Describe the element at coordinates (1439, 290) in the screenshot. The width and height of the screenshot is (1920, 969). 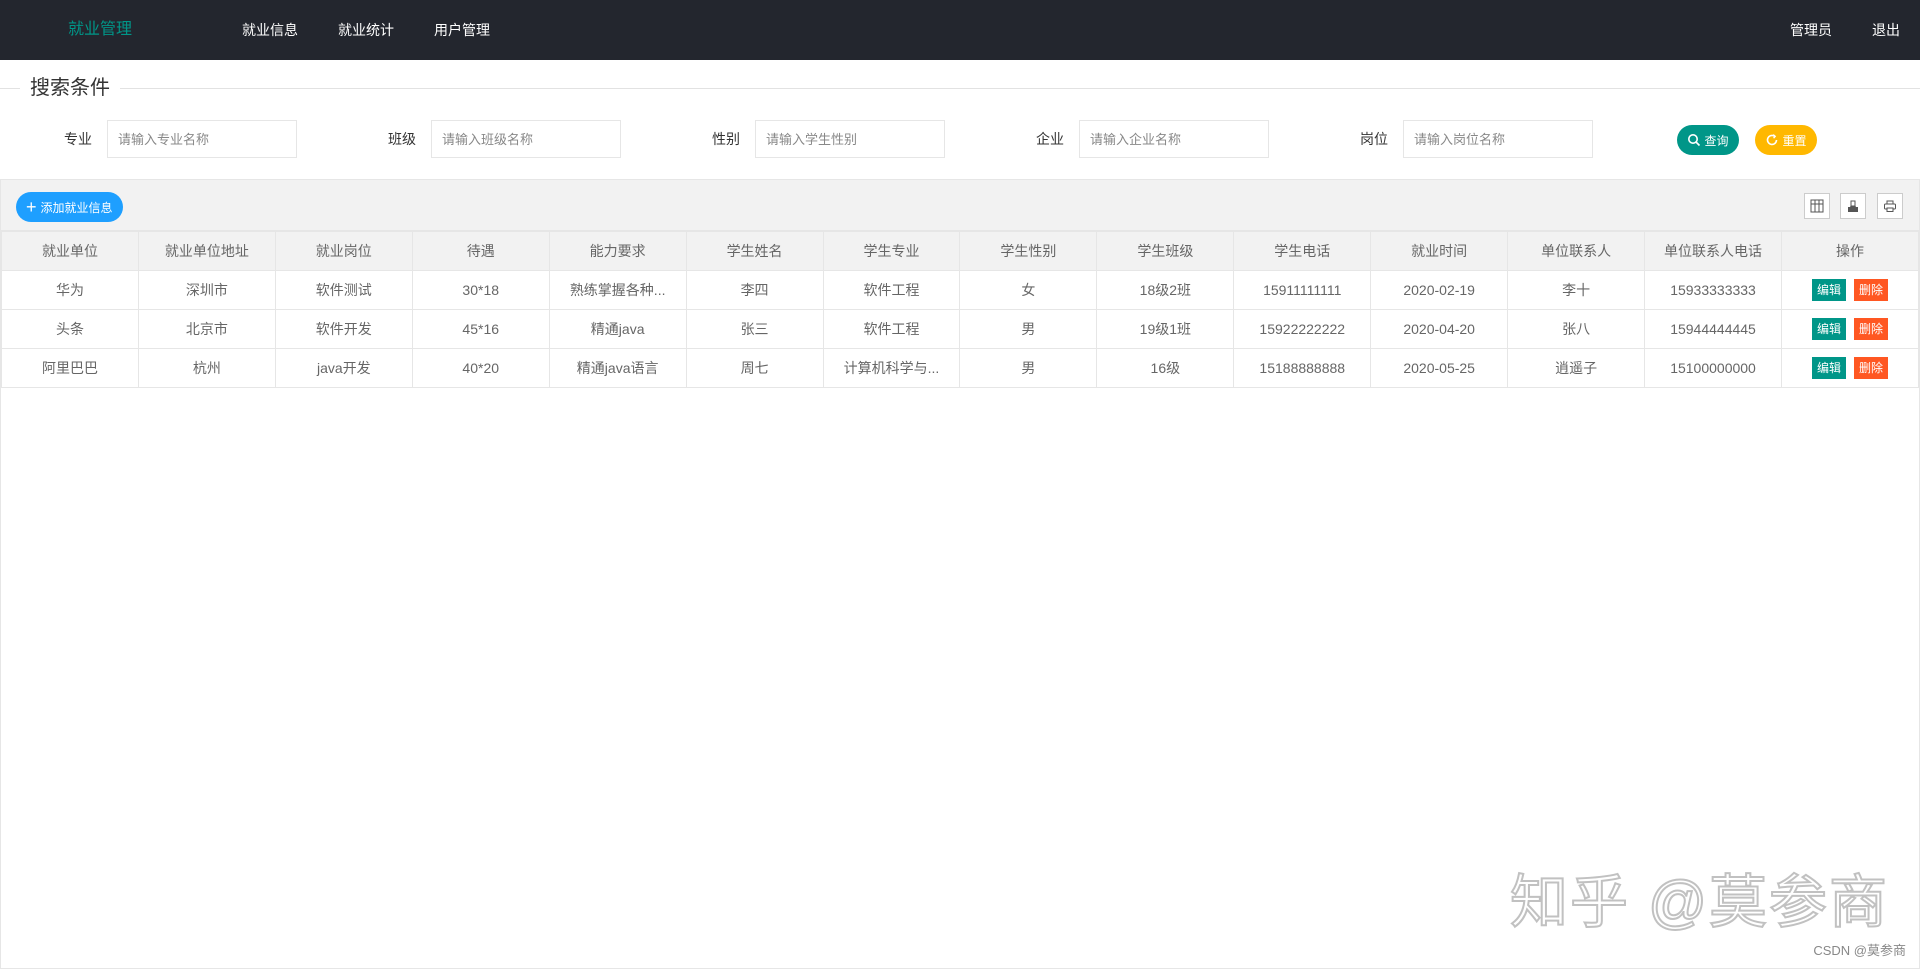
I see `table-cell: 2020-02-19` at that location.